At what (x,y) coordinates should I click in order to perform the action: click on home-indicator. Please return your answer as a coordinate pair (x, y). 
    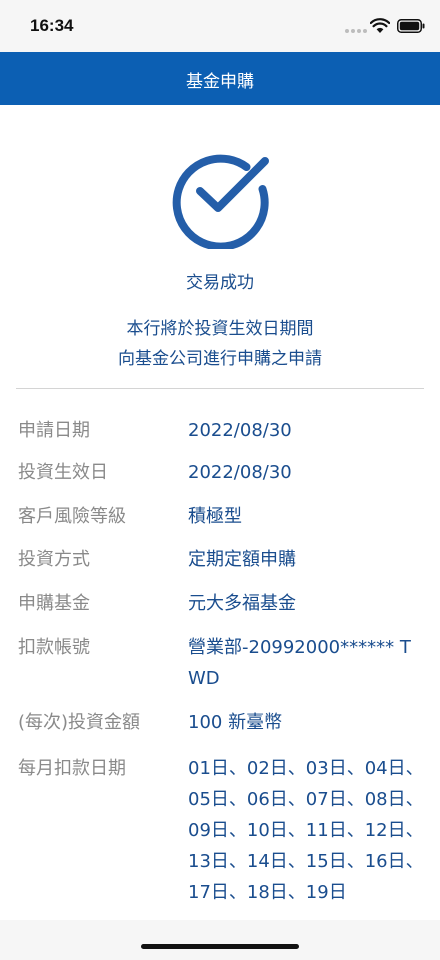
    Looking at the image, I should click on (220, 946).